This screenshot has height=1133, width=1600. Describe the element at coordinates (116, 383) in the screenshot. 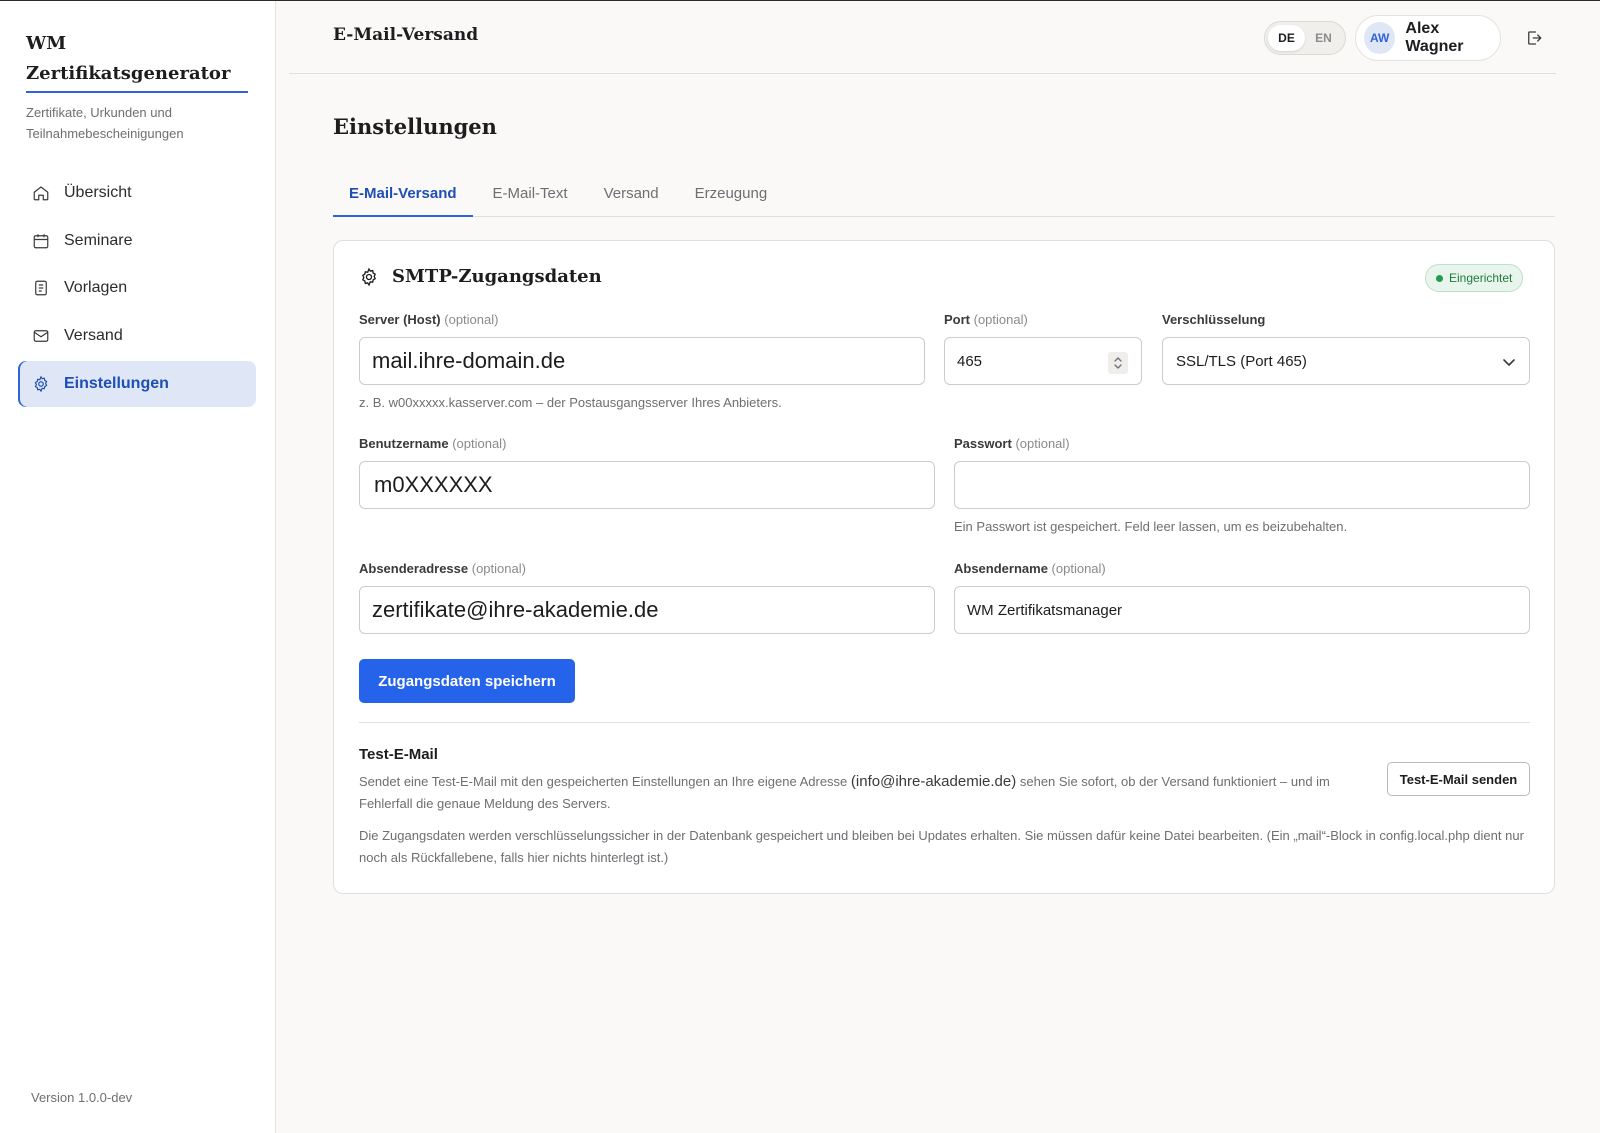

I see `sidebar-item-label: Einstellungen` at that location.